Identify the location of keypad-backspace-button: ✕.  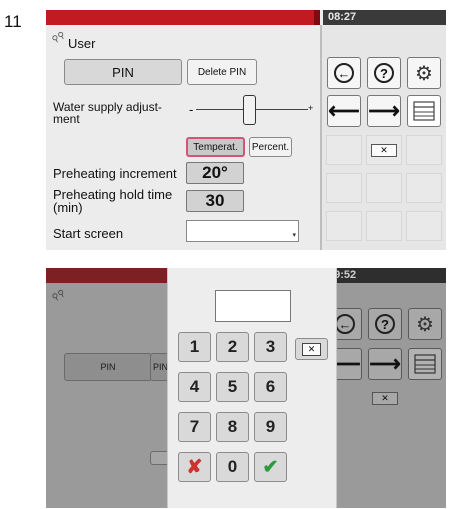
(311, 349).